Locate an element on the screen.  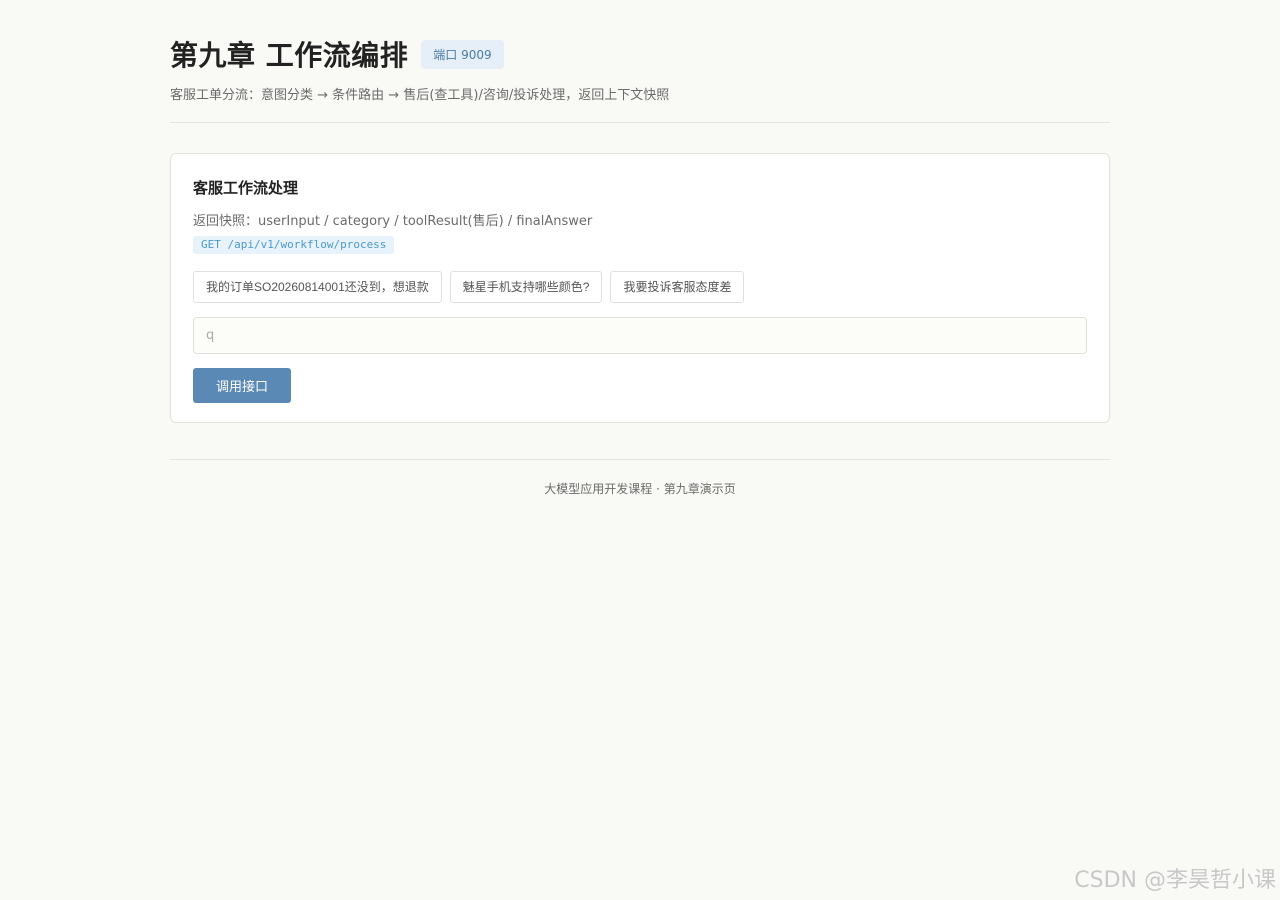
example-chip-refund: 我的订单SO20260814001还没到，想退款 is located at coordinates (317, 287).